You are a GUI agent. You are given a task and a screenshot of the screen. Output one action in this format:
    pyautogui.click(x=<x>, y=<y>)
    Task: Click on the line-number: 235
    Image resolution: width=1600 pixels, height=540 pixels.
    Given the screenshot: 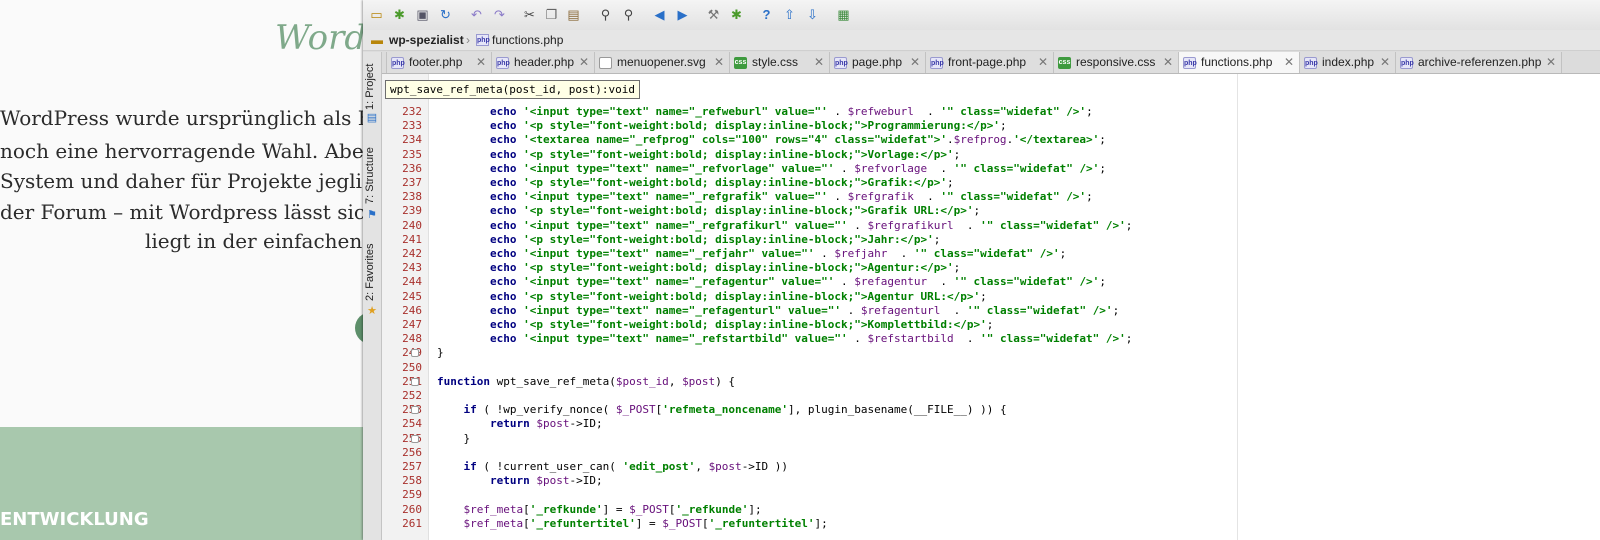 What is the action you would take?
    pyautogui.click(x=412, y=154)
    